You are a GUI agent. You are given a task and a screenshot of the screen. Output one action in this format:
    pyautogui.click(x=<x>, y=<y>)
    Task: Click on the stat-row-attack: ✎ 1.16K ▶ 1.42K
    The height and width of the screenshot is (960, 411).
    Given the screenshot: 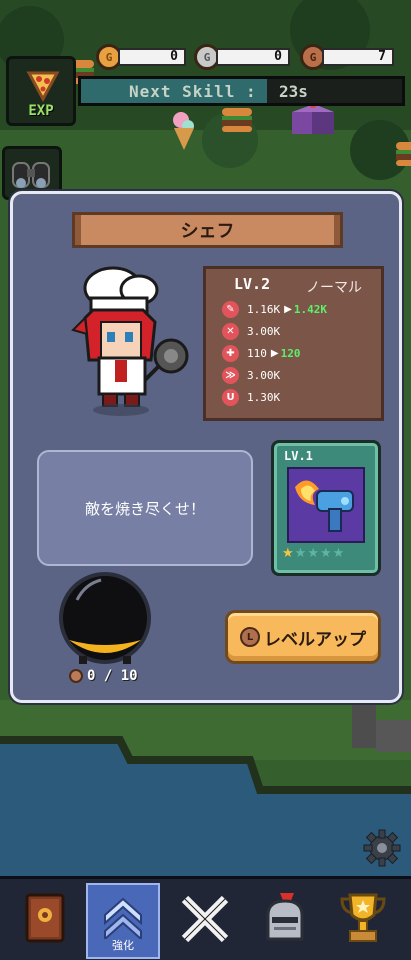 What is the action you would take?
    pyautogui.click(x=274, y=309)
    